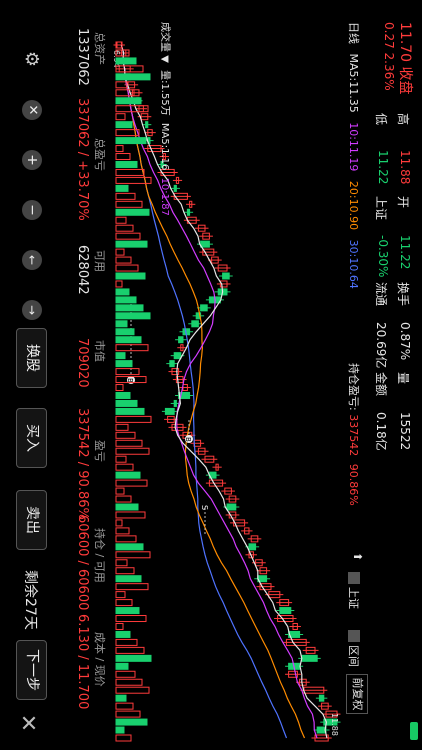 This screenshot has height=750, width=422. What do you see at coordinates (31, 59) in the screenshot?
I see `gear-icon: ⚙` at bounding box center [31, 59].